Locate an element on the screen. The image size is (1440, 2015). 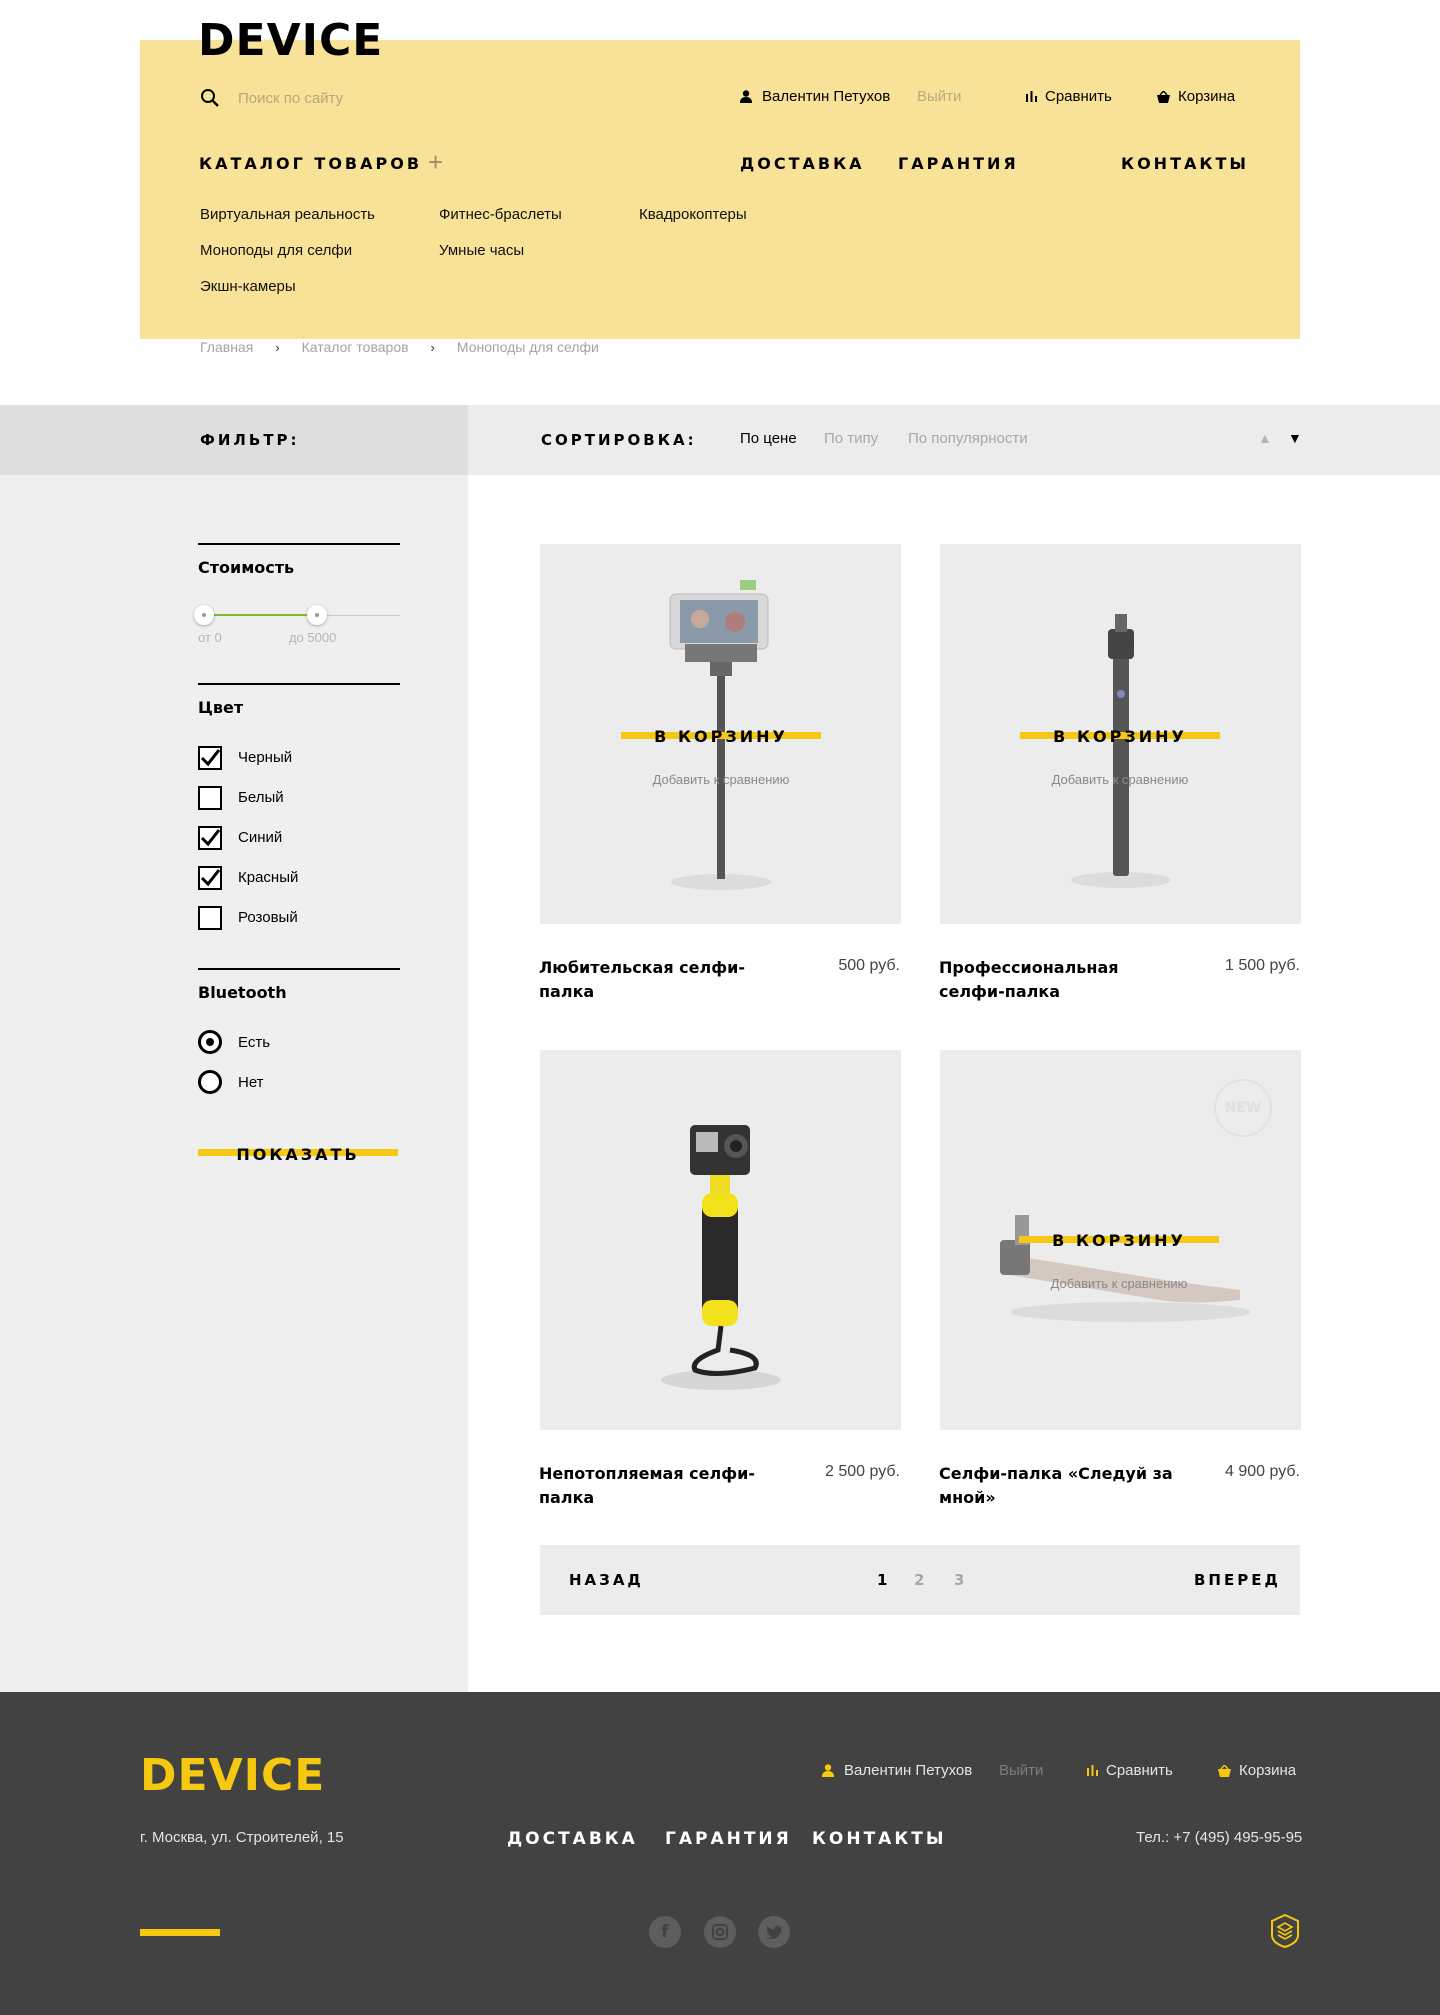
basket-icon is located at coordinates (1224, 1770).